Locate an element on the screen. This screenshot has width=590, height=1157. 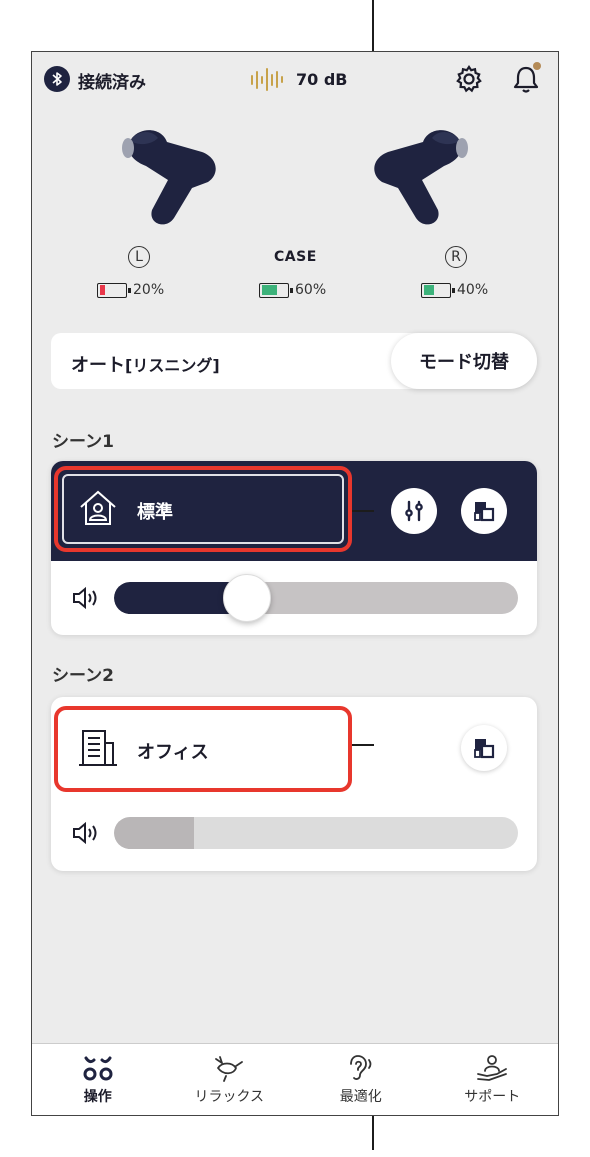
status-bar: 接続済み 70 dB is located at coordinates (295, 80).